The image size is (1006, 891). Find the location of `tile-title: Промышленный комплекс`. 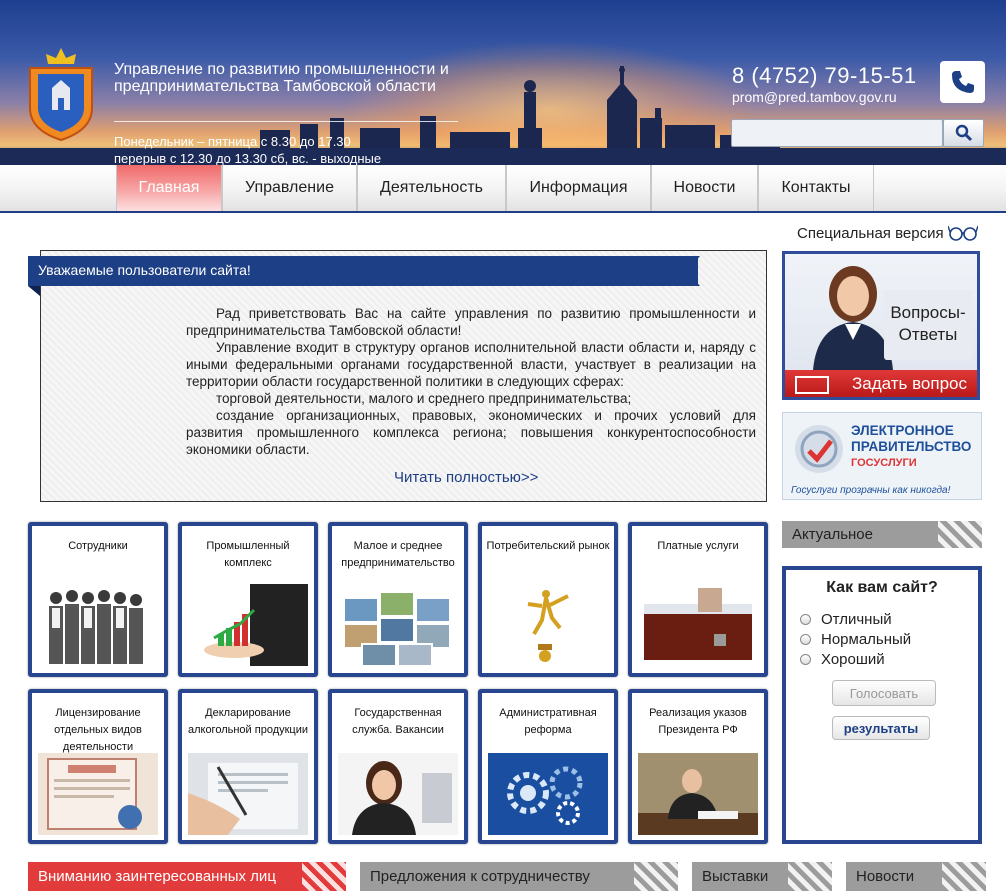

tile-title: Промышленный комплекс is located at coordinates (248, 554).